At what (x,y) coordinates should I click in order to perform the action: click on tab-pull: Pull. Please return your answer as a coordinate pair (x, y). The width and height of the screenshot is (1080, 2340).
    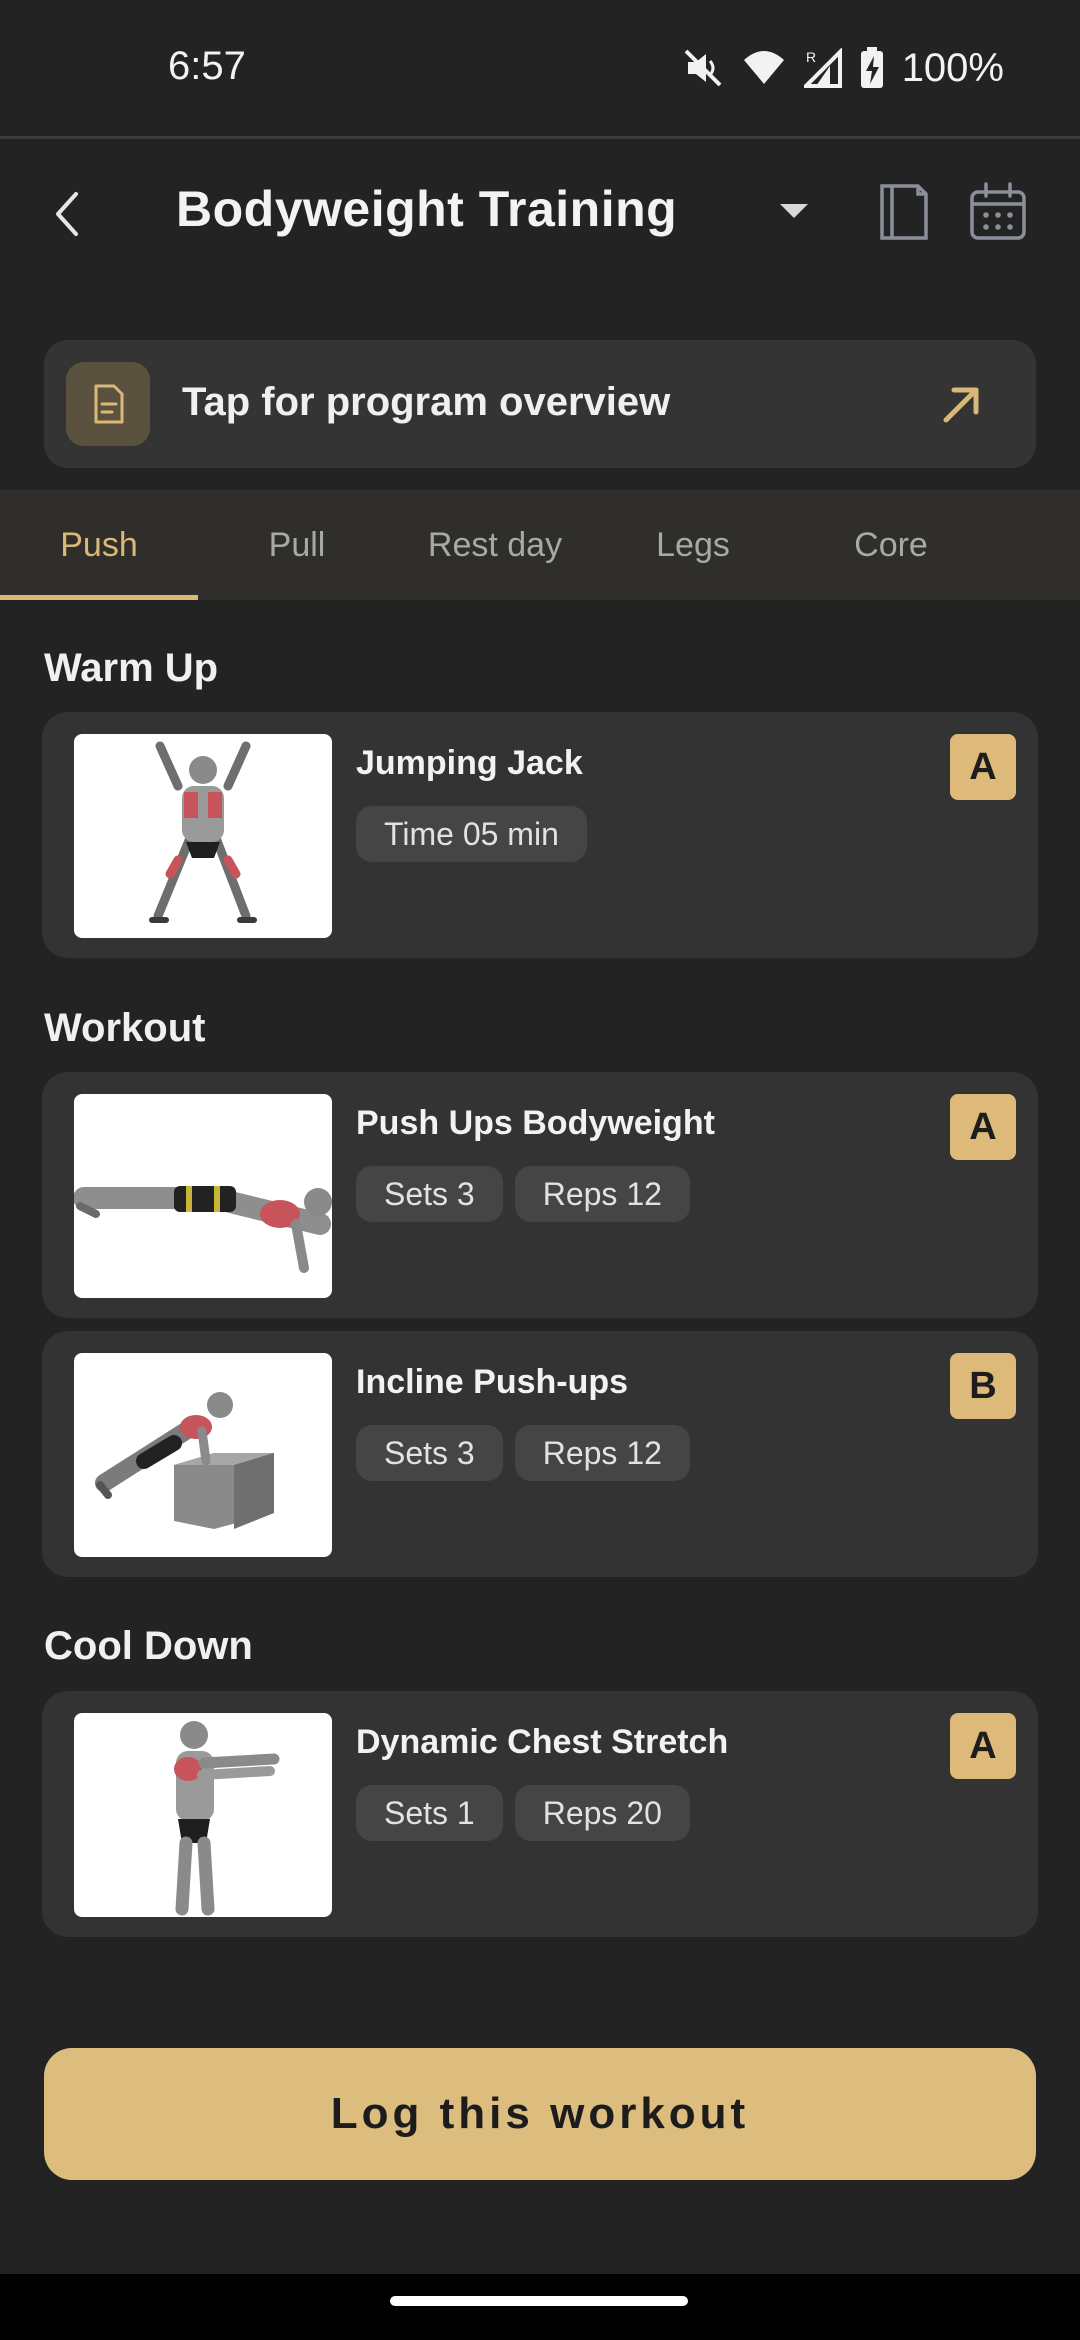
    Looking at the image, I should click on (297, 545).